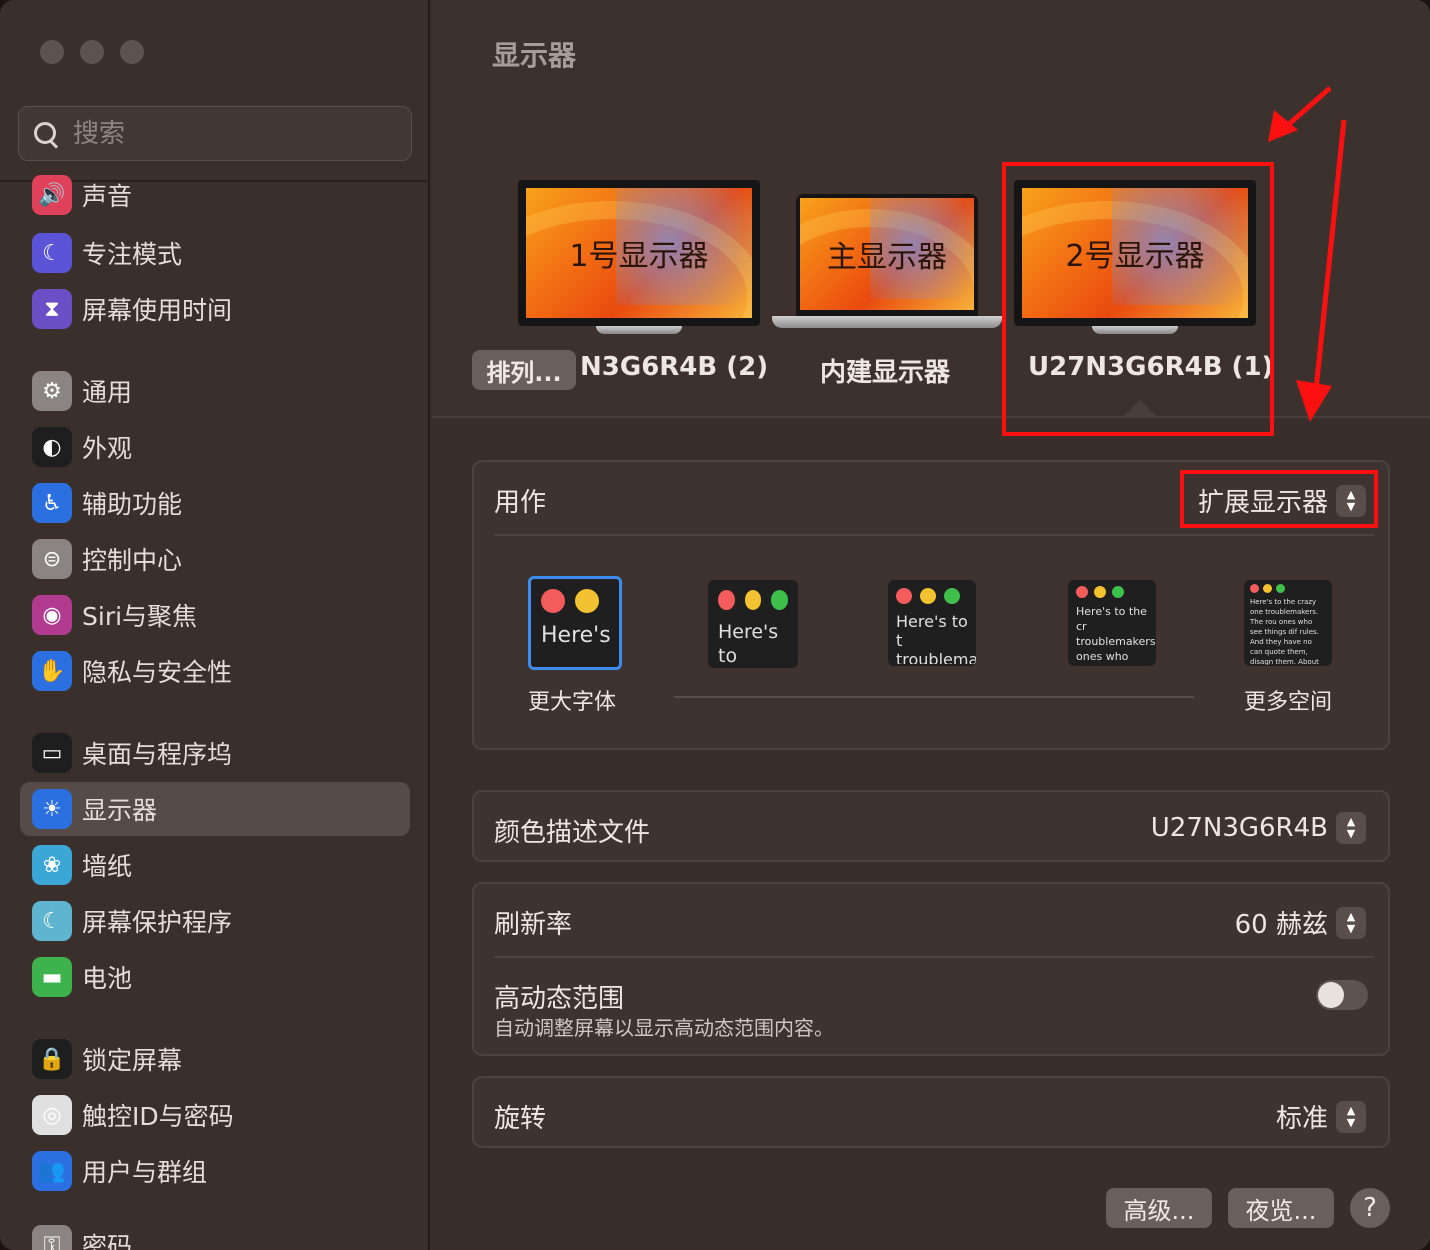 This screenshot has width=1430, height=1250. Describe the element at coordinates (1301, 1119) in the screenshot. I see `rotation-value: 标准` at that location.